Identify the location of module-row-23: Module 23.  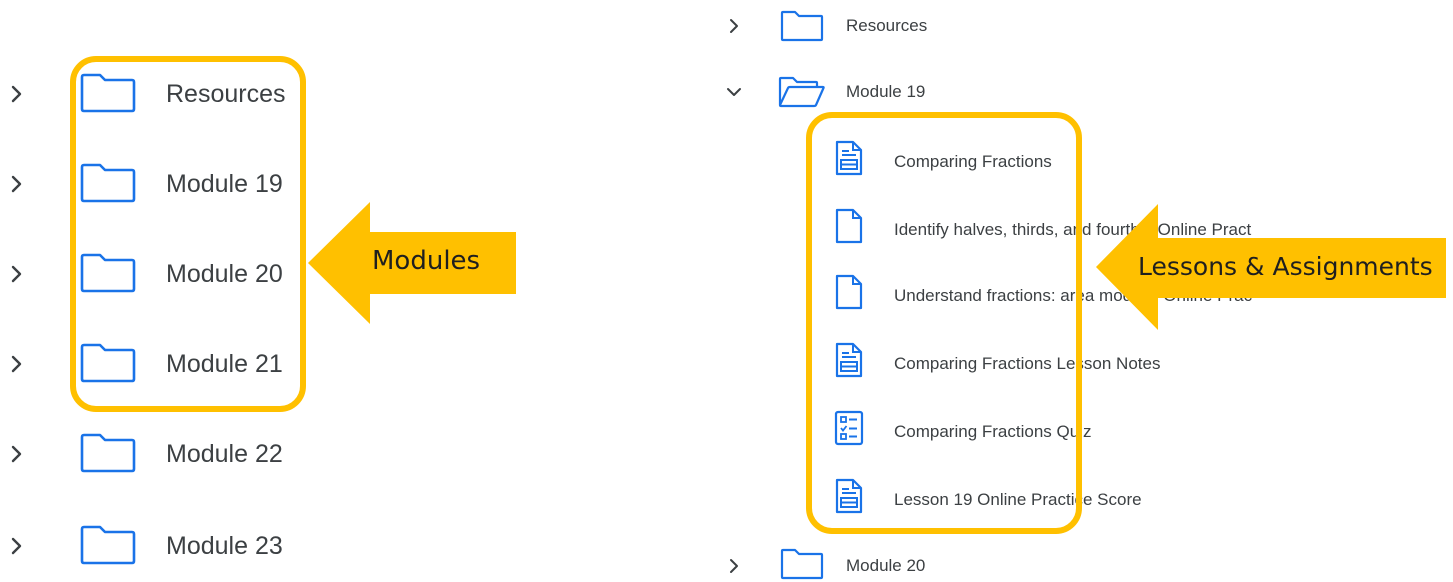
(150, 547).